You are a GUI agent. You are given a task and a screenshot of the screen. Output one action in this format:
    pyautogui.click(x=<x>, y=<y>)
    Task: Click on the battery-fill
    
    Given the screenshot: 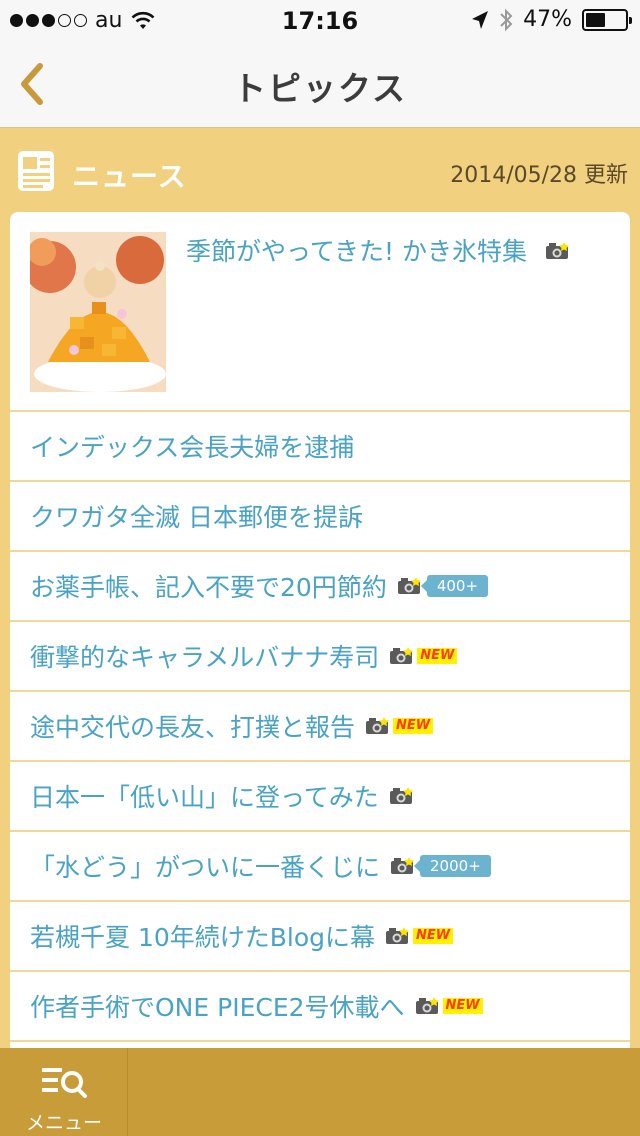 What is the action you would take?
    pyautogui.click(x=595, y=19)
    